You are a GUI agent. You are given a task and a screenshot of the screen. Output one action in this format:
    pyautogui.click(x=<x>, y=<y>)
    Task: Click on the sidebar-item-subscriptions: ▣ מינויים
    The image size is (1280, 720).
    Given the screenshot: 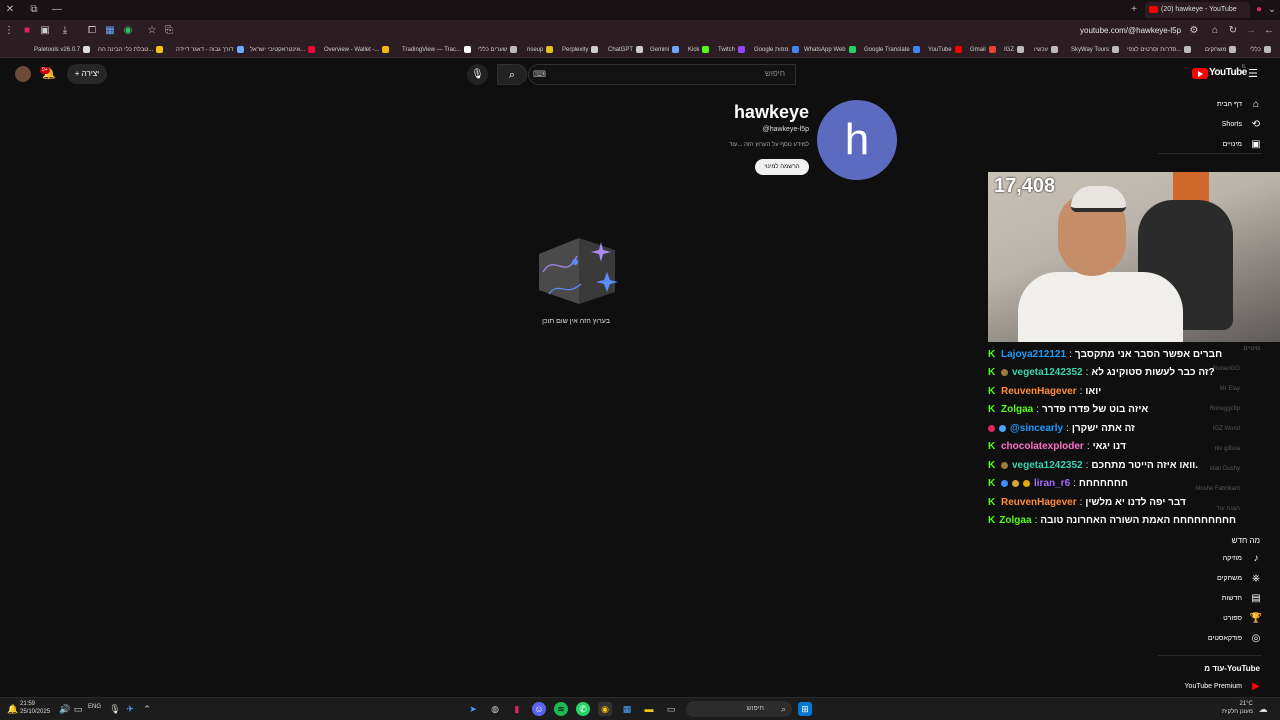 What is the action you would take?
    pyautogui.click(x=1242, y=144)
    